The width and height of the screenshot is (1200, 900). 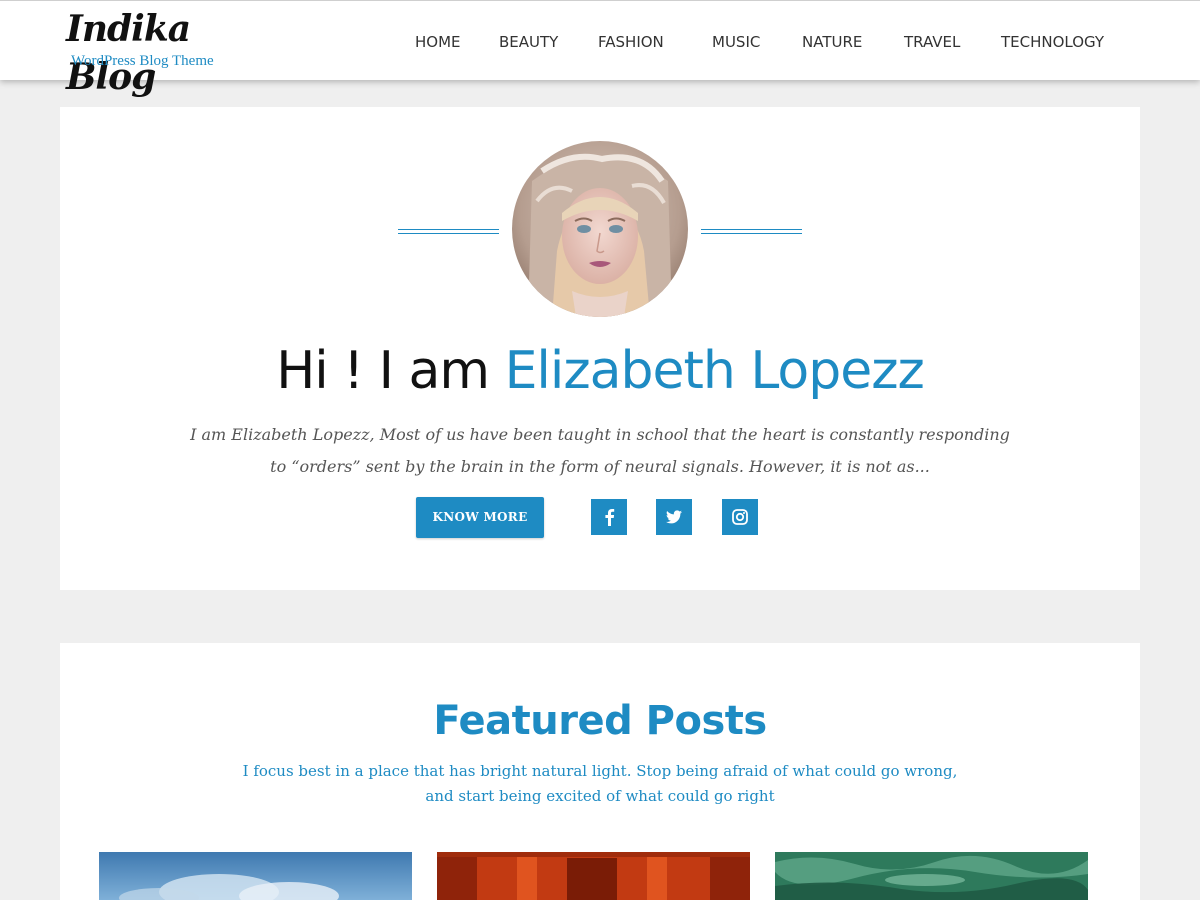 I want to click on red-gates-image, so click(x=593, y=876).